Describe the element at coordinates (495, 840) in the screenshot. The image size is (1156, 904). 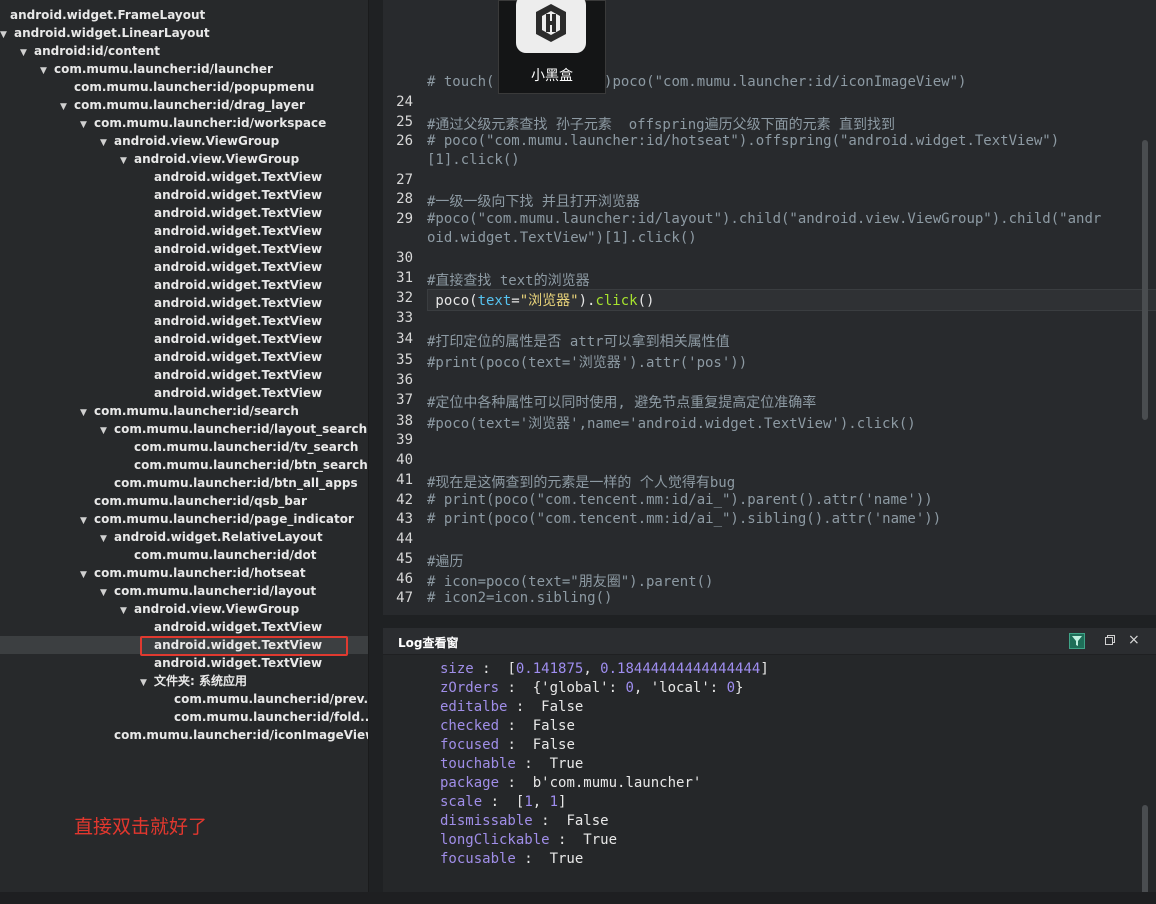
I see `log-key: longClickable` at that location.